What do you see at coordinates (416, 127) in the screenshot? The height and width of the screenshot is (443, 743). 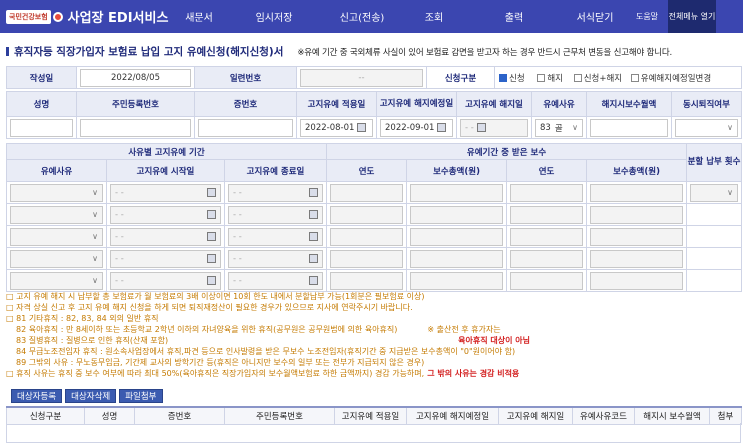 I see `end-planned-input: 2022-09-01` at bounding box center [416, 127].